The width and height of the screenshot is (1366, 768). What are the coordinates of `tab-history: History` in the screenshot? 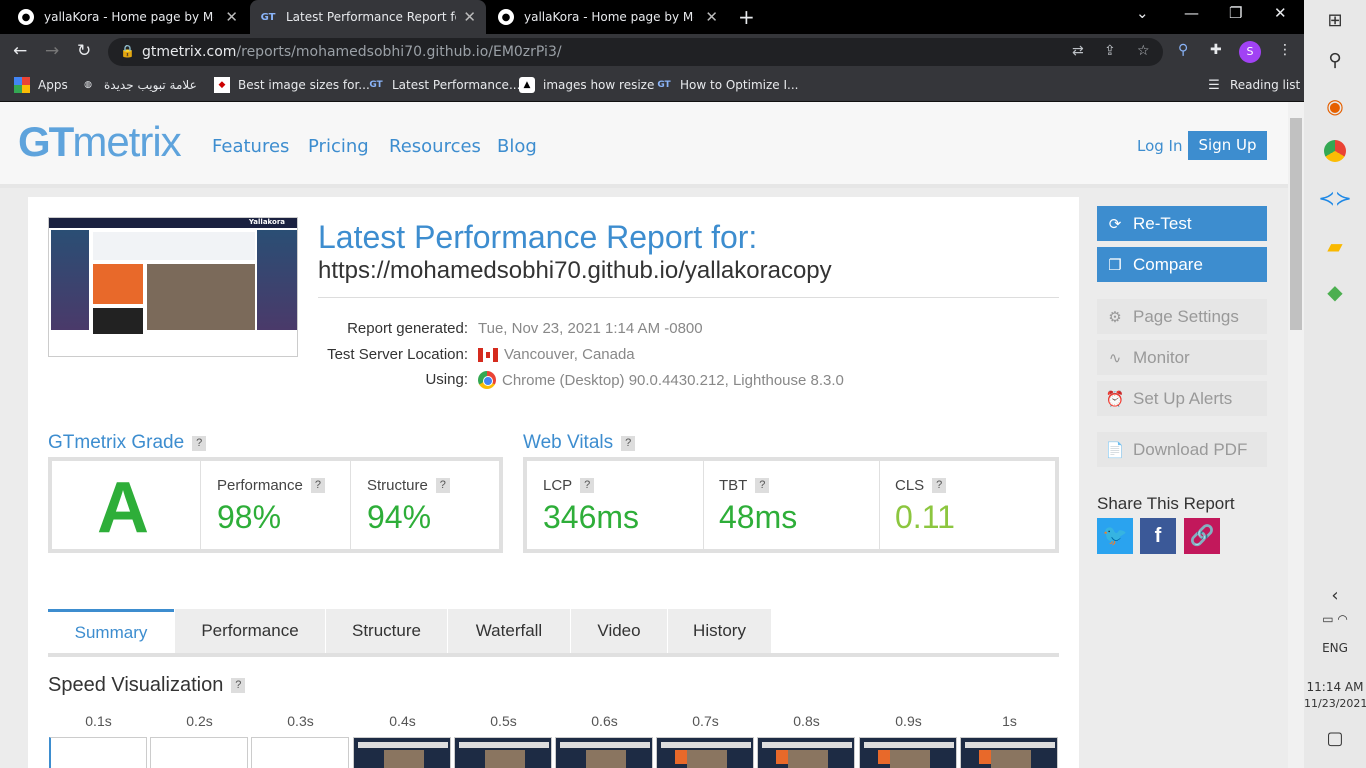 It's located at (719, 631).